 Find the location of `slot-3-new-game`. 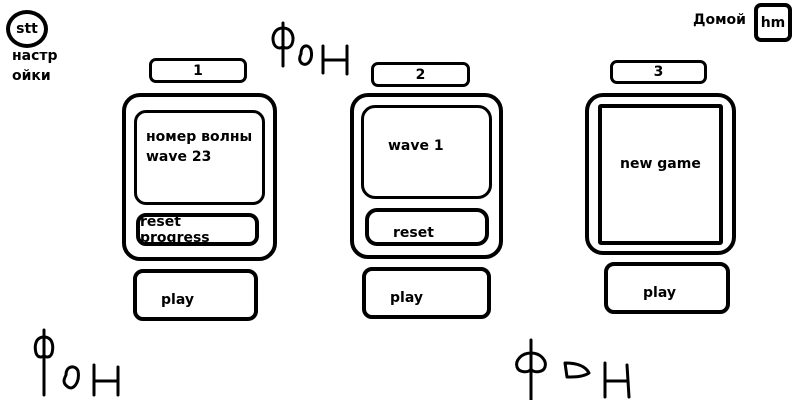

slot-3-new-game is located at coordinates (660, 174).